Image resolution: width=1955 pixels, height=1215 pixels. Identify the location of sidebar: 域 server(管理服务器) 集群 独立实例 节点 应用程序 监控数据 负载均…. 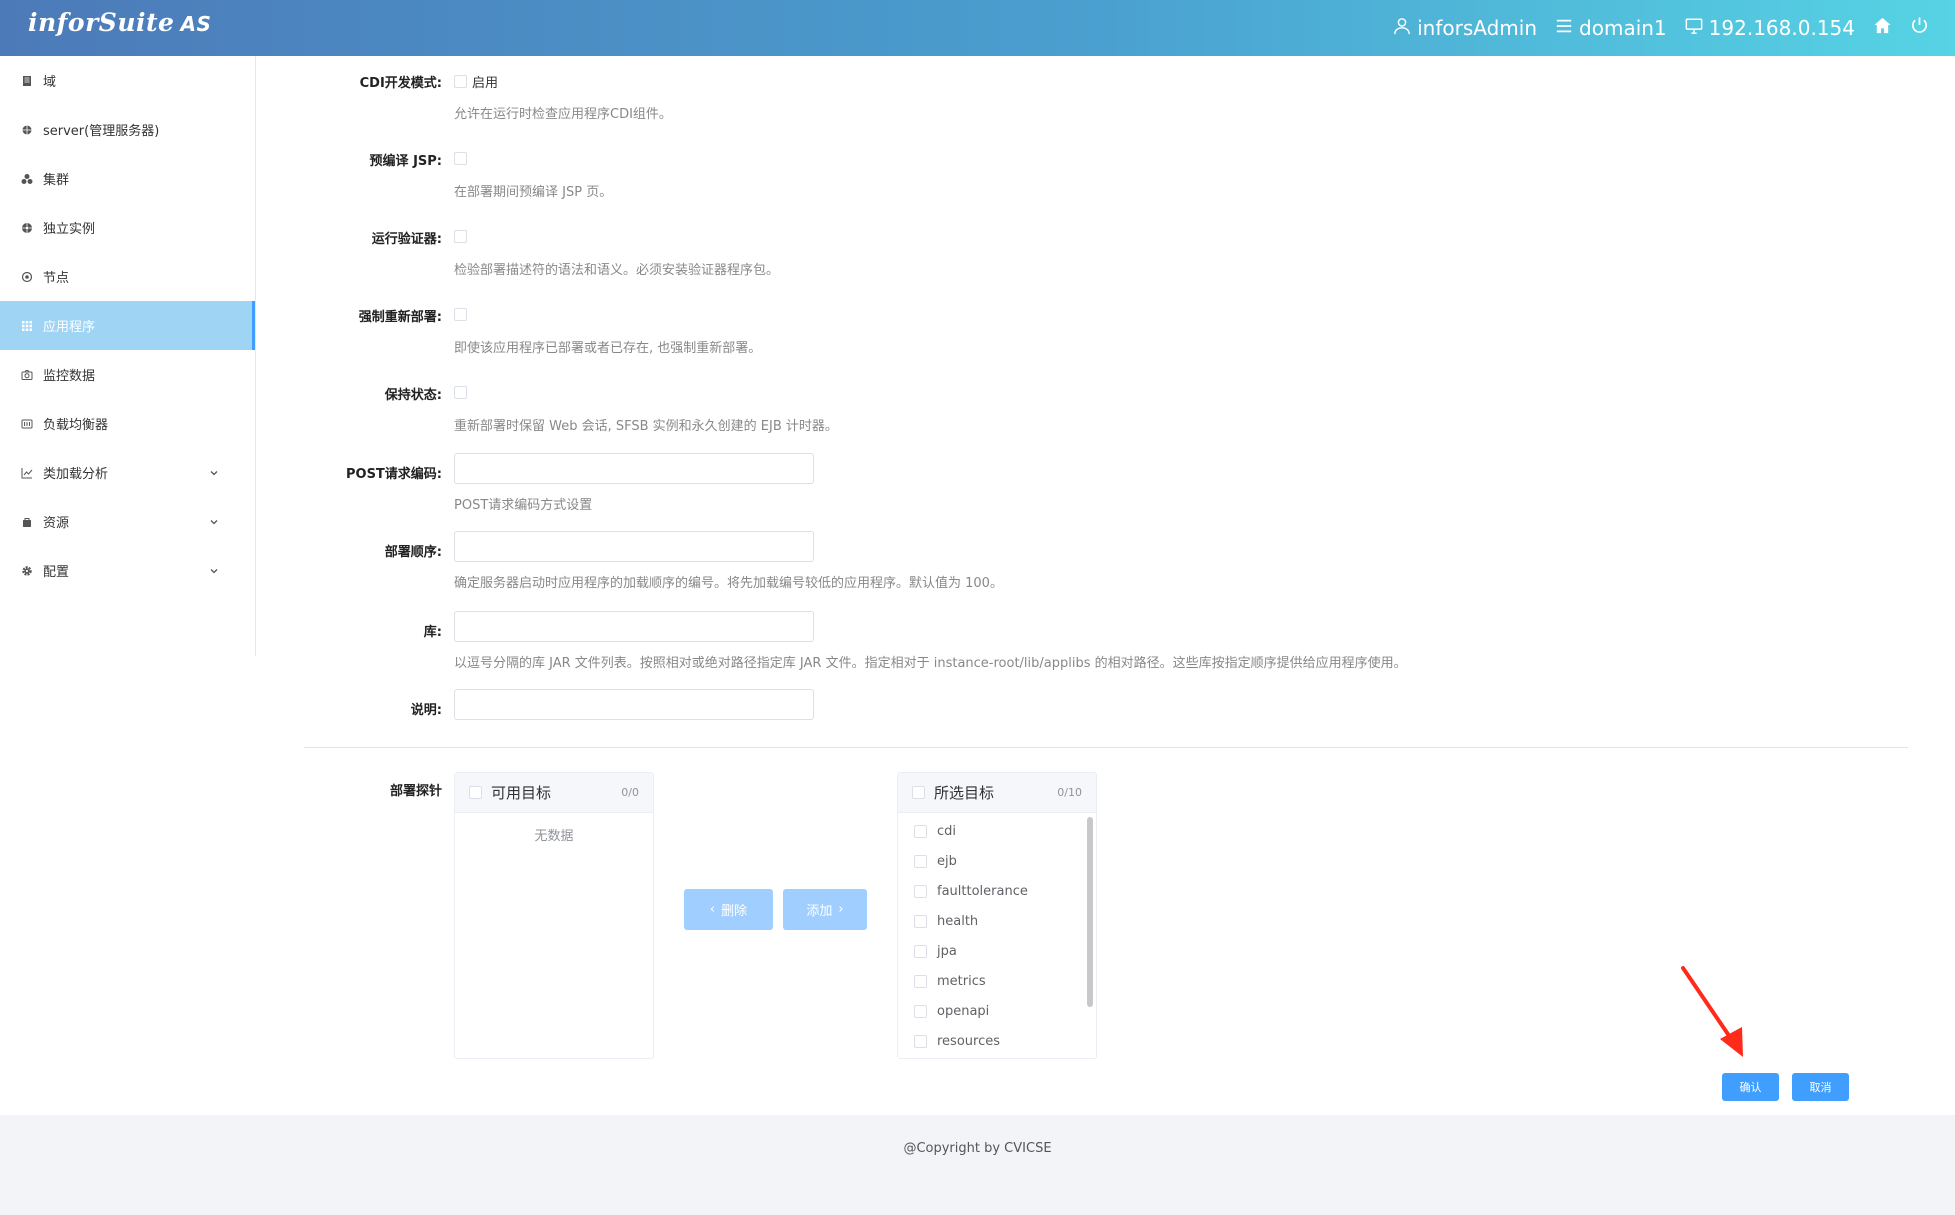
(128, 356).